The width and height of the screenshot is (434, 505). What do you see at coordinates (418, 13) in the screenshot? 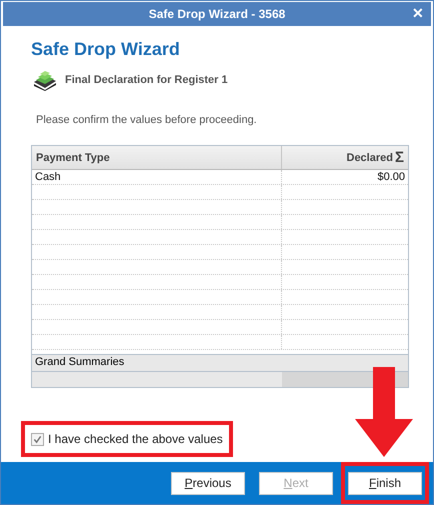
I see `close-button: ✕` at bounding box center [418, 13].